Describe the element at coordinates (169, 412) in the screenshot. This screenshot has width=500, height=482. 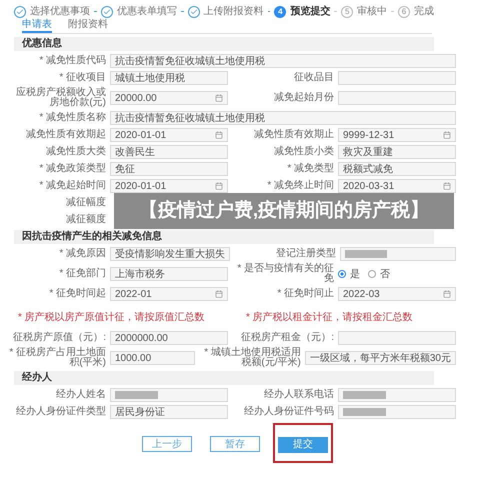
I see `input-field: 居民身份证` at that location.